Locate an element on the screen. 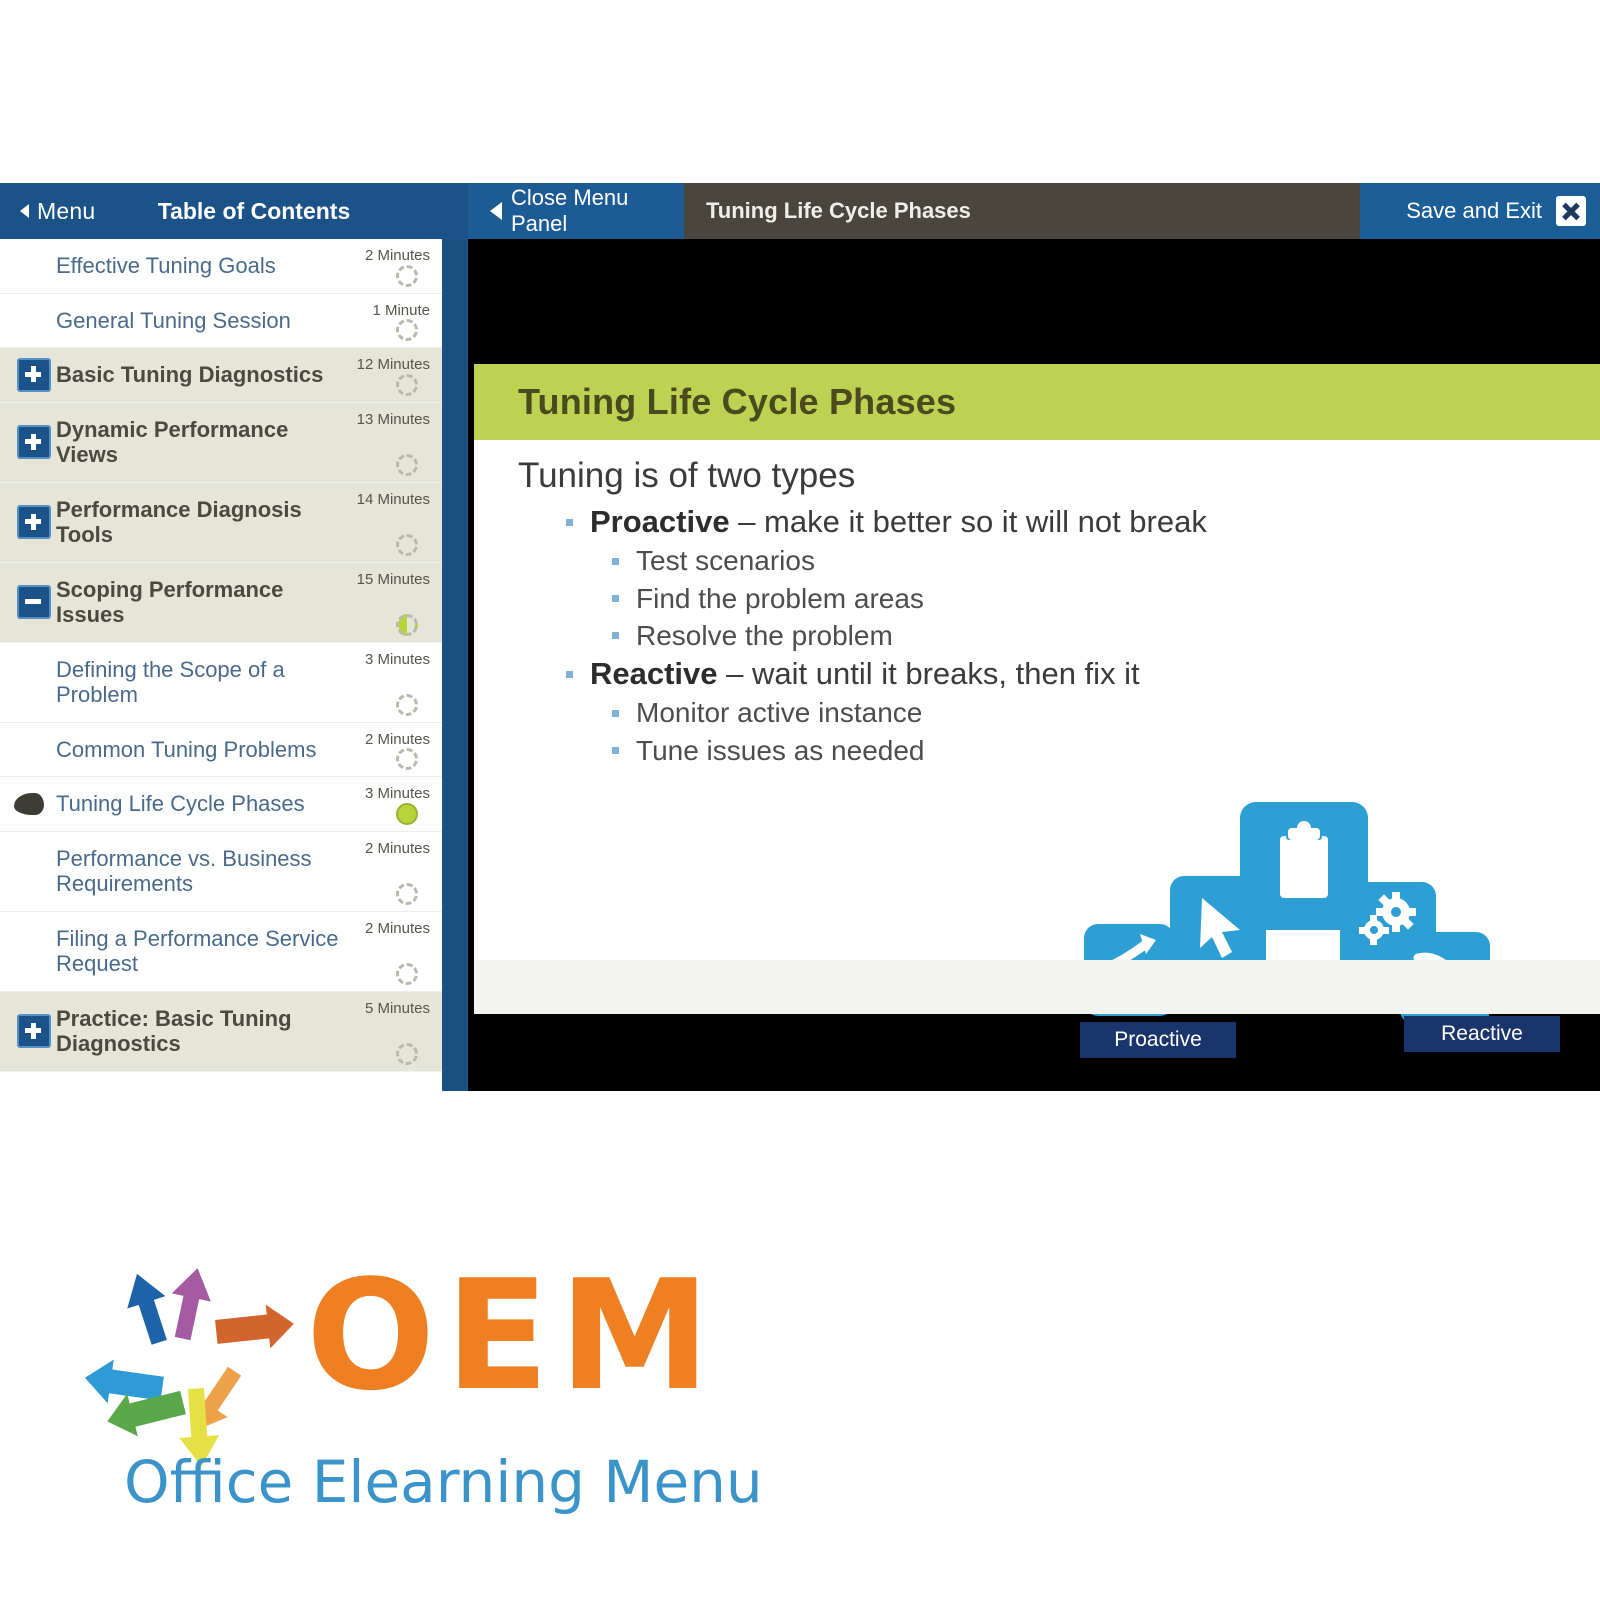 This screenshot has width=1600, height=1600. toc-item-duration: 1 Minute is located at coordinates (401, 310).